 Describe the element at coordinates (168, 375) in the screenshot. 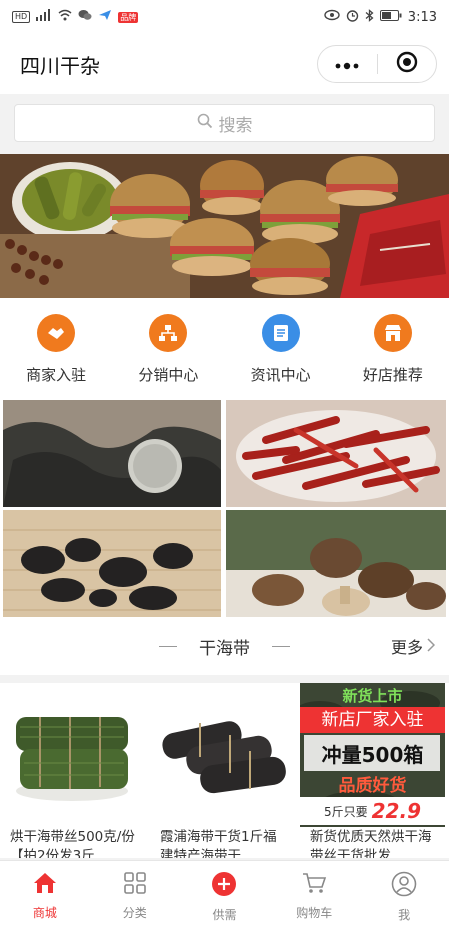

I see `quick-nav-label: 分销中心` at that location.